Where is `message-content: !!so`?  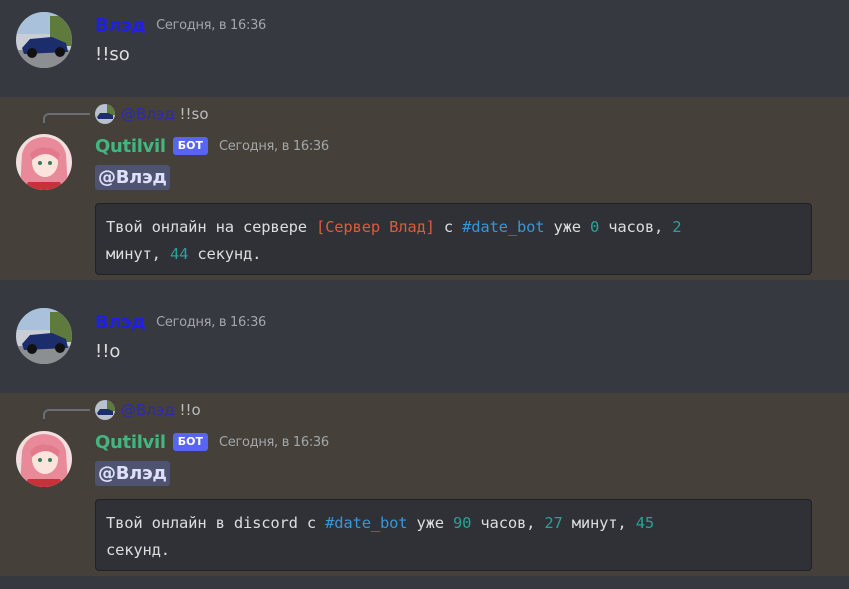
message-content: !!so is located at coordinates (112, 54).